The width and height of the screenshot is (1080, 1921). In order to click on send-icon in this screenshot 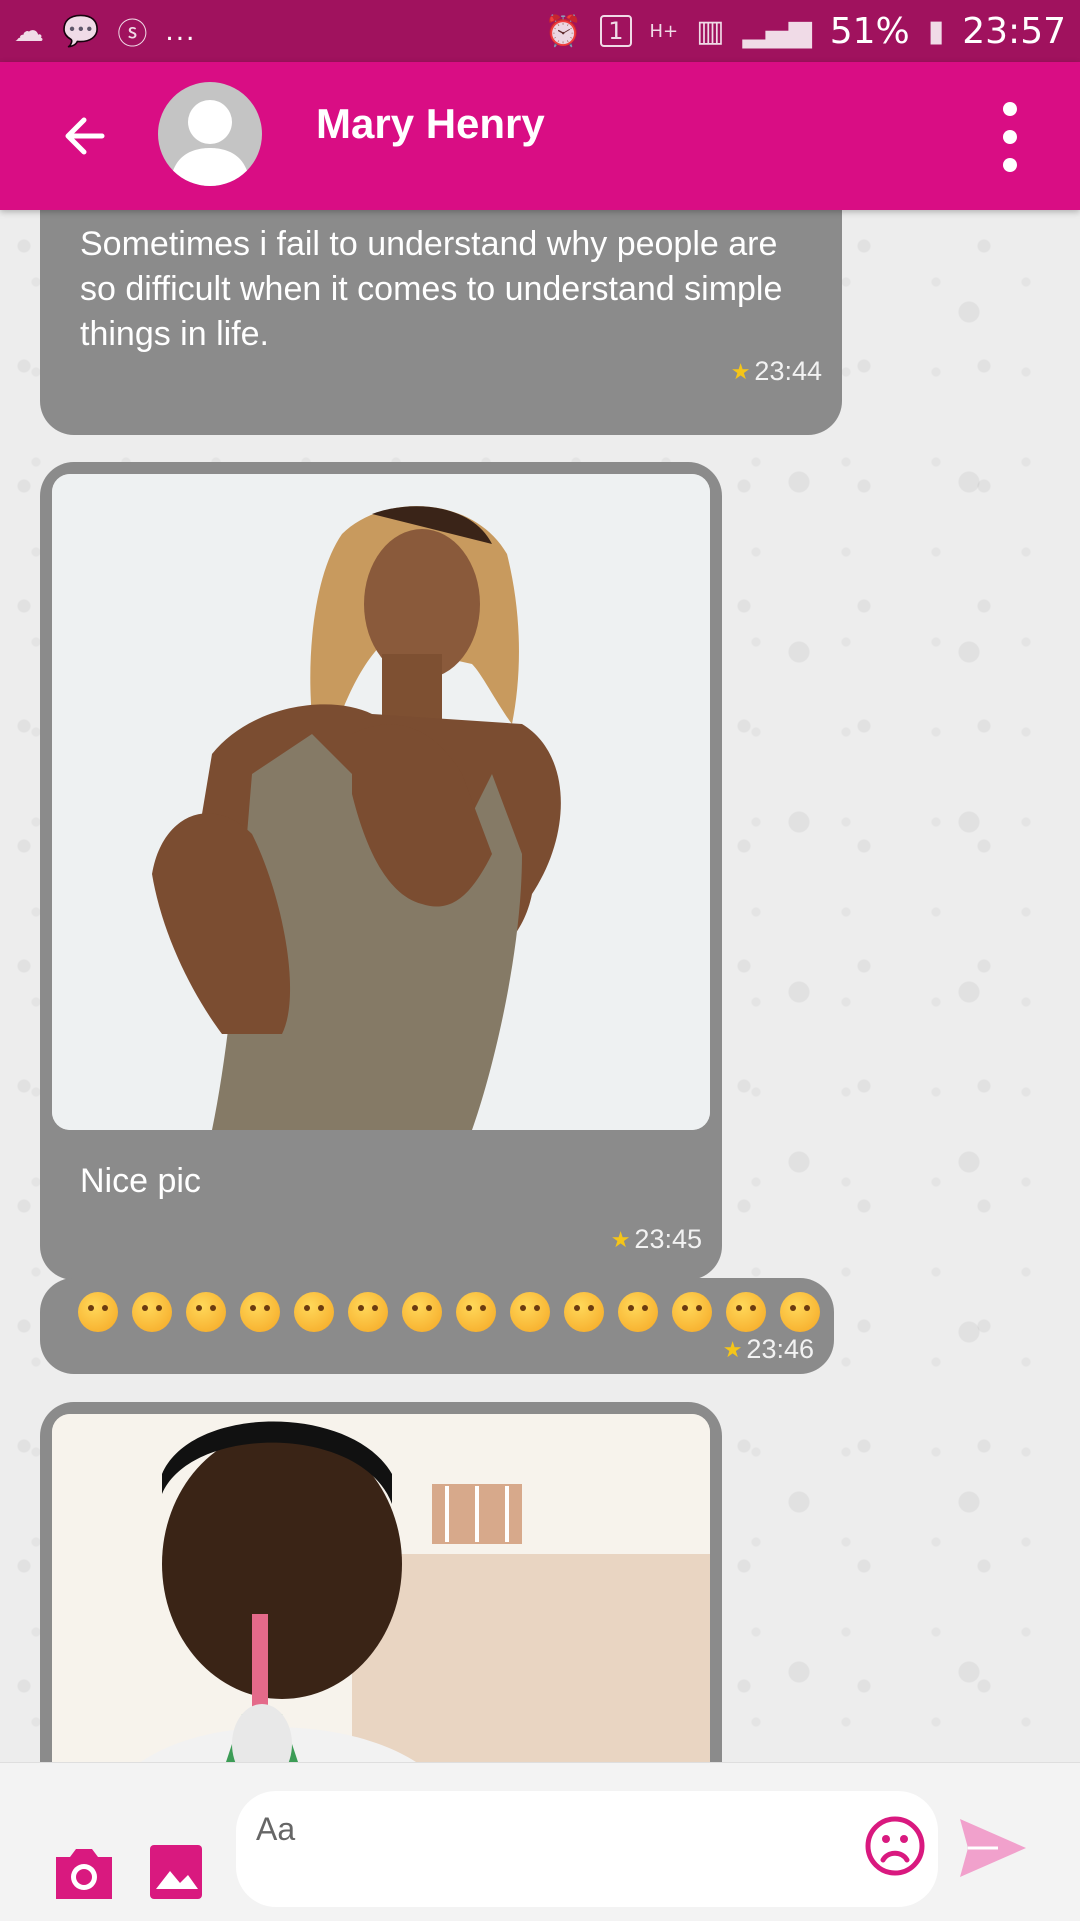, I will do `click(993, 1848)`.